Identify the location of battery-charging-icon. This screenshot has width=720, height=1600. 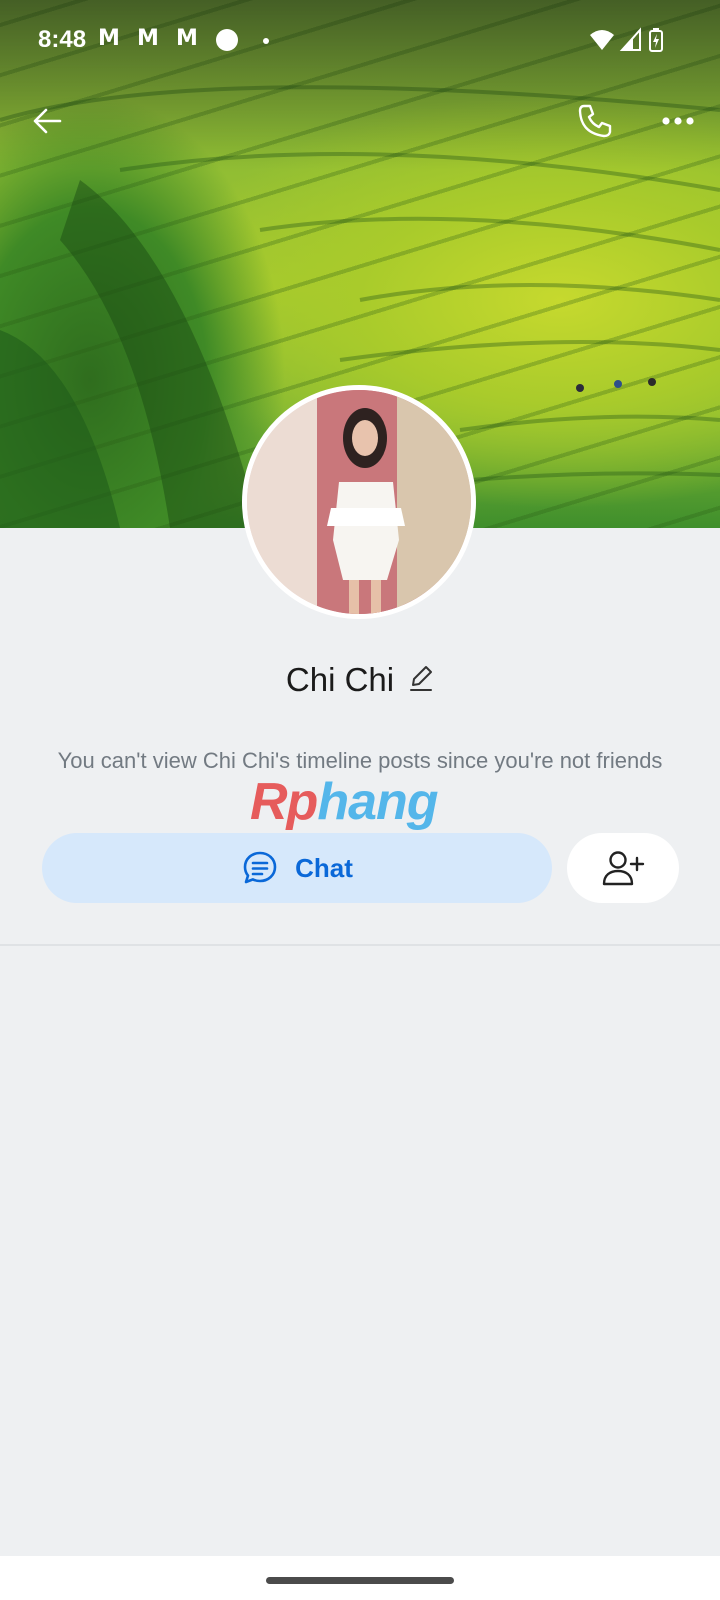
(656, 40).